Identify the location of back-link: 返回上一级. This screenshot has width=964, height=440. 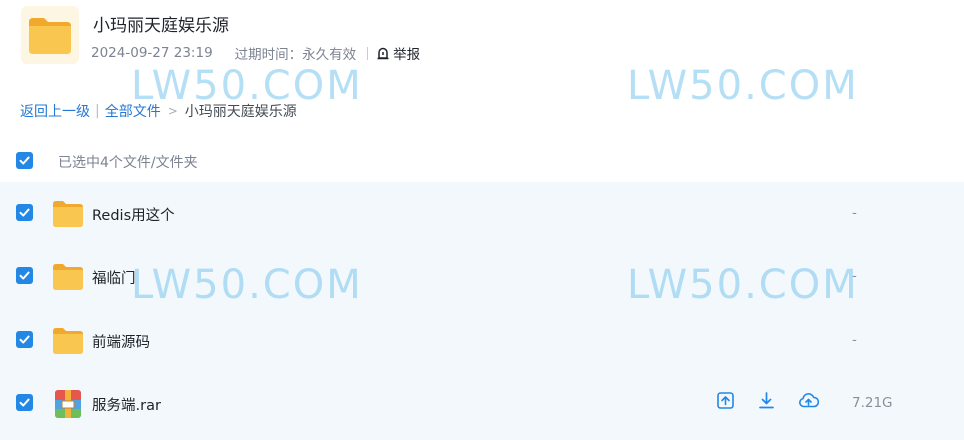
(55, 111).